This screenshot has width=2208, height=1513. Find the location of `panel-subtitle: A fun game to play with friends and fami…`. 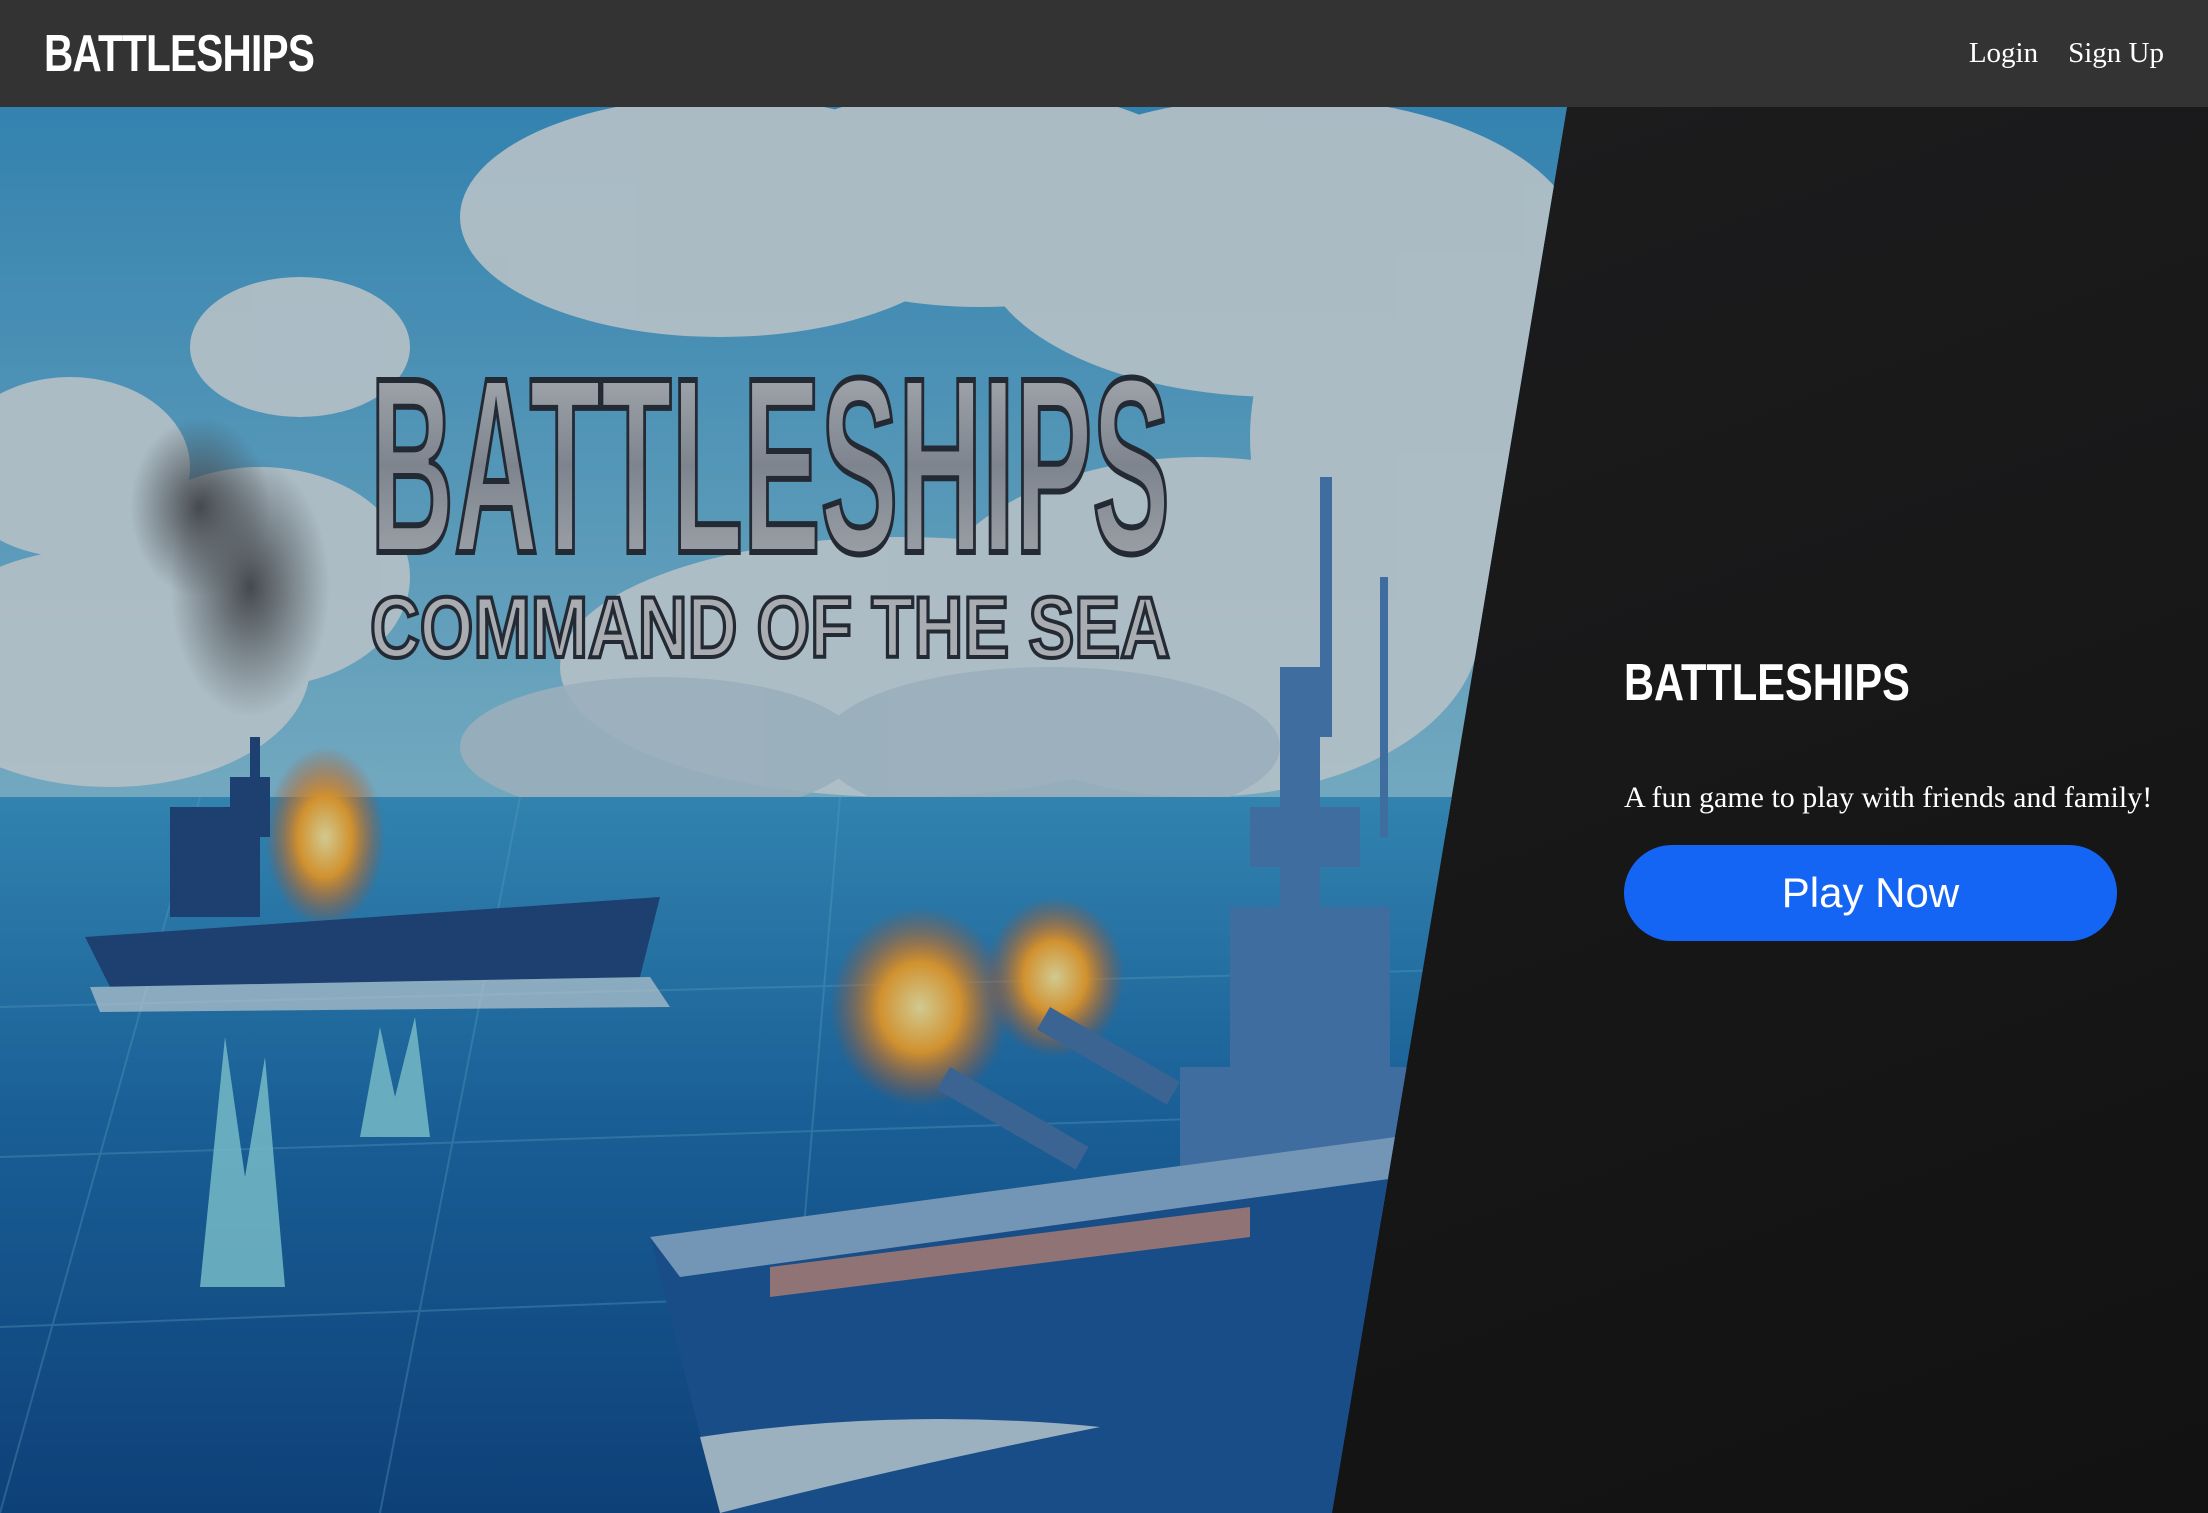

panel-subtitle: A fun game to play with friends and fami… is located at coordinates (1888, 797).